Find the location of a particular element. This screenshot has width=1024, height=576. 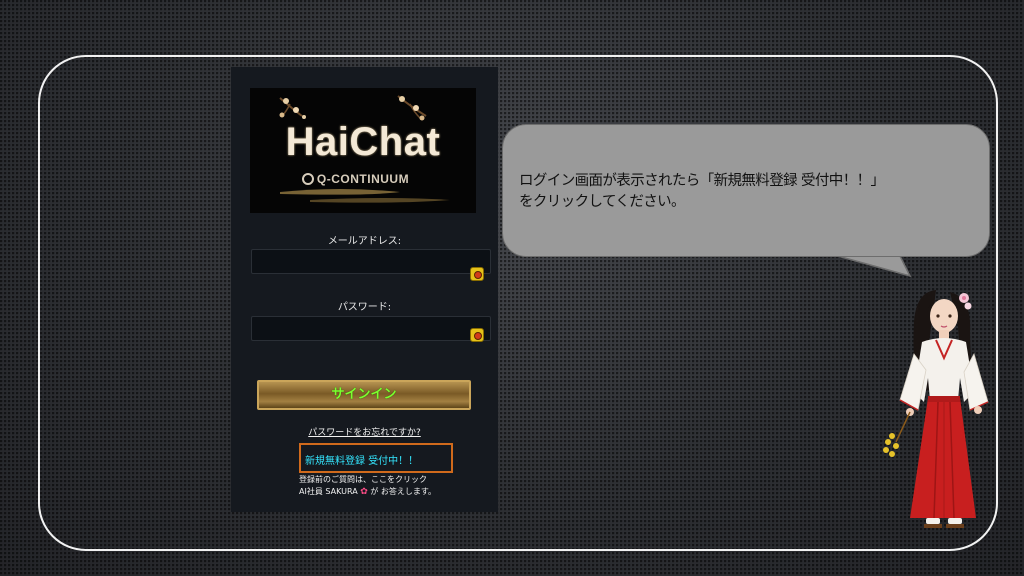

shrine-maiden-character is located at coordinates (936, 409).